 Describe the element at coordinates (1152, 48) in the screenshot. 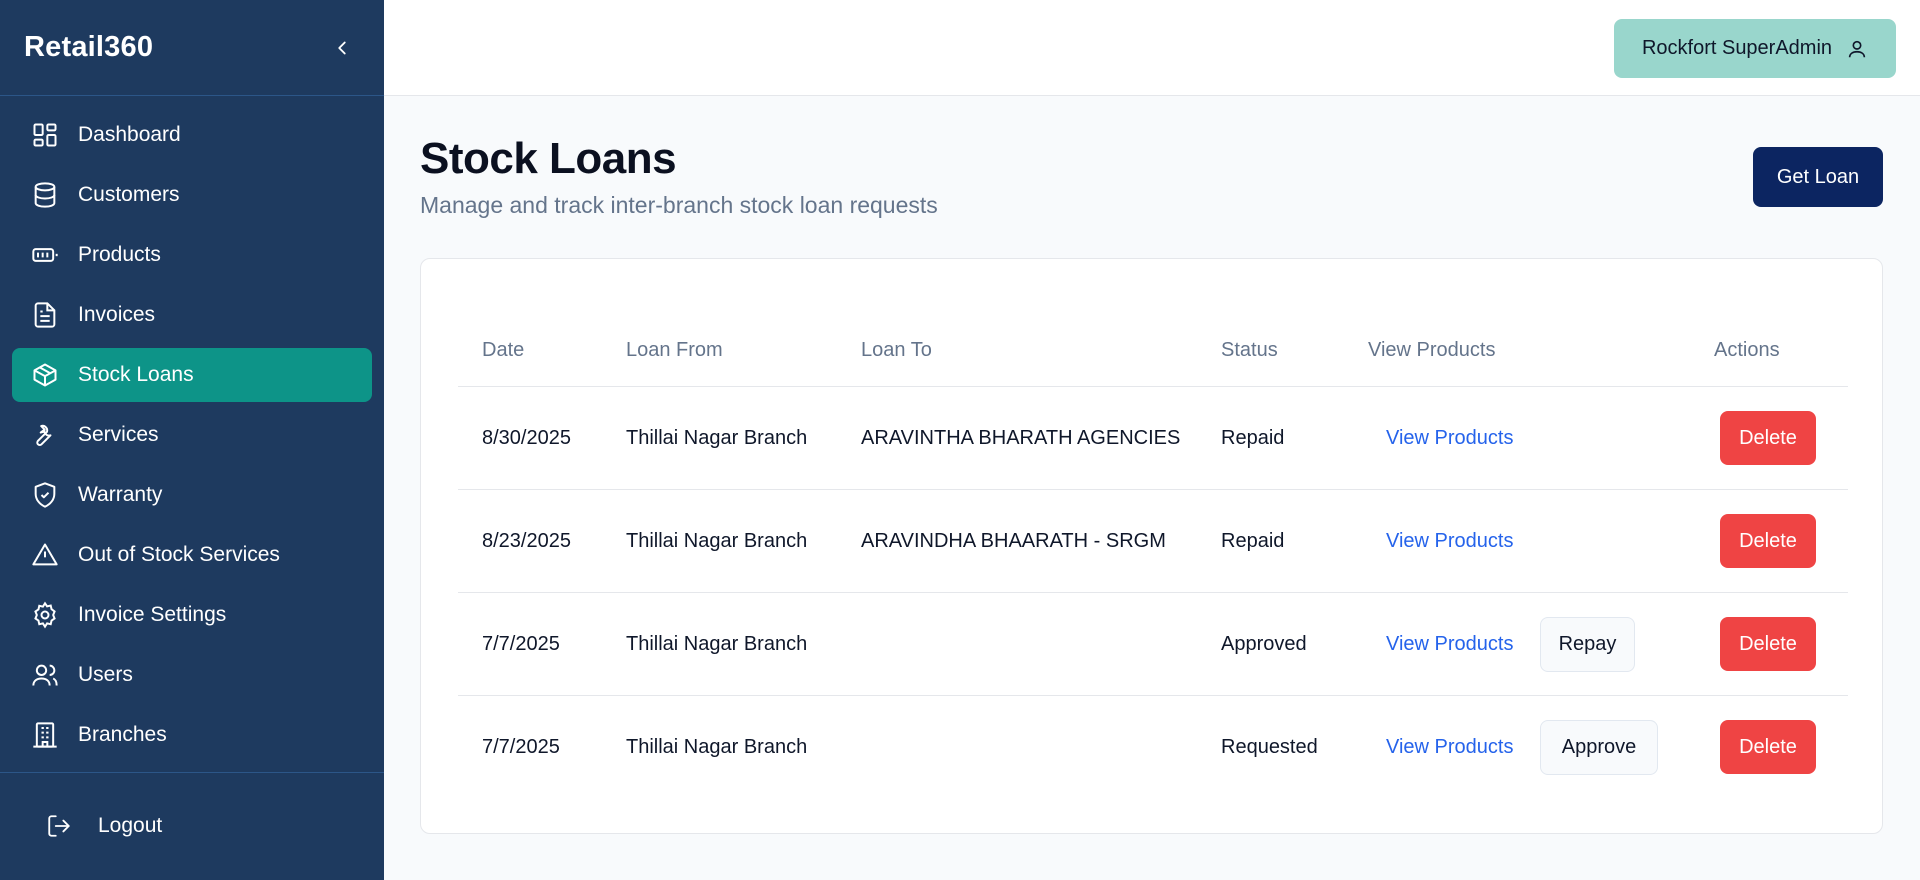

I see `topbar: Rockfort SuperAdmin` at that location.